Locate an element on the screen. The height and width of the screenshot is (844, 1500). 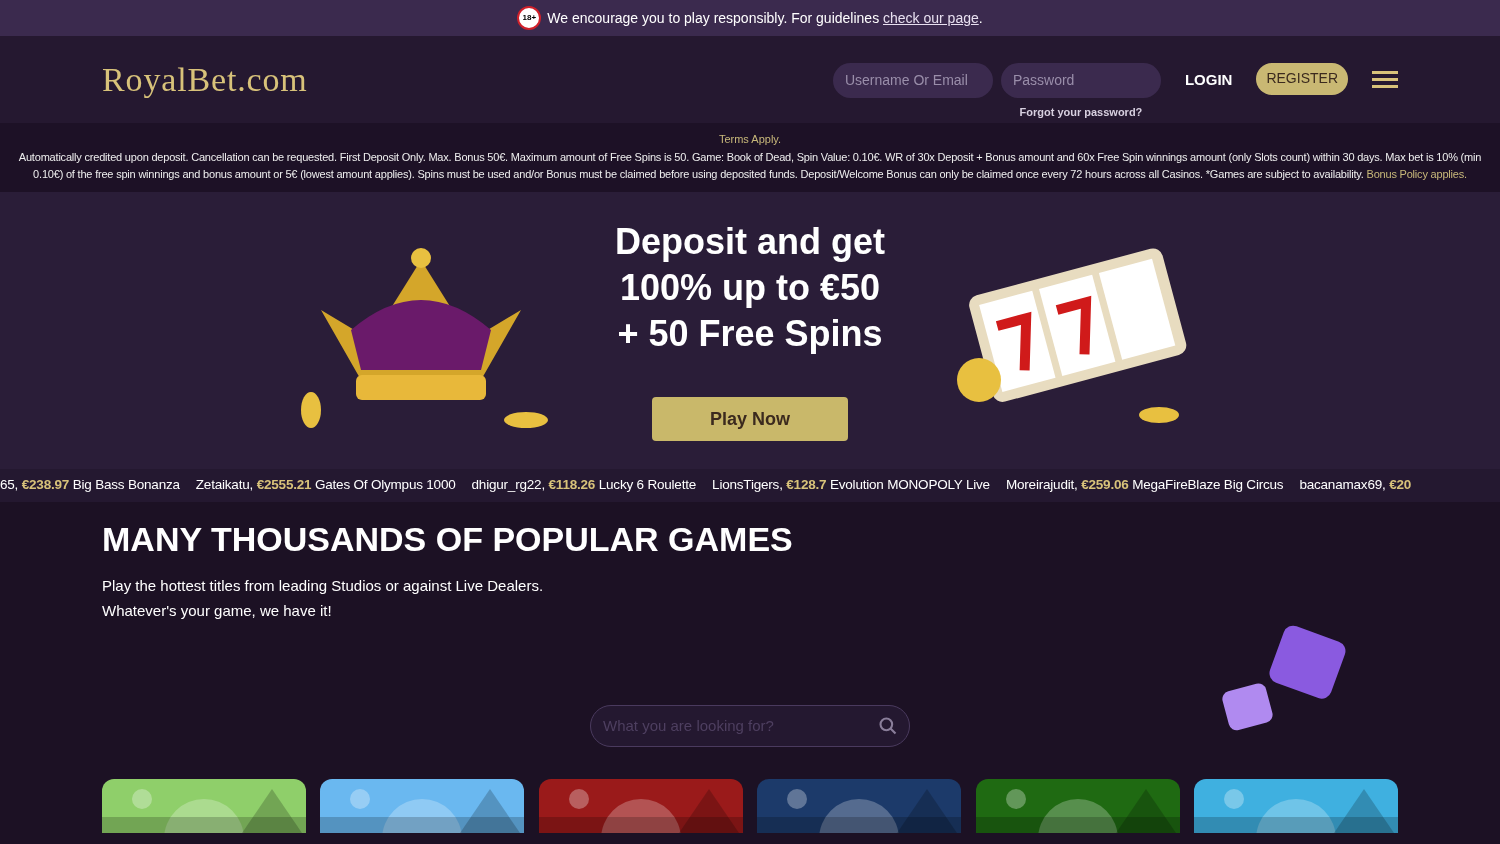
terms-text: Automatically credited upon deposit. Cancellation can be requested. First Deposit Only. Max. Bonus 50€. Maximum amount of Free Spins is 50. Game: Book of Dead, Spin Value: 0.10€. WR of 30x Deposit + Bonus amount and 60x Free Spin winnings amount (only Slots count) within 30 days. Max bet is 10% (min 0.10€) of the free spin winnings and bonus amount or 5€ (lowest amount applies). Spins must be used and/or Bonus must be claimed before using deposited funds. Deposit/Welcome Bonus can only be claimed once every 72 hours across all Casinos. *Games are subject to availability. Bonus Policy applies. is located at coordinates (750, 165).